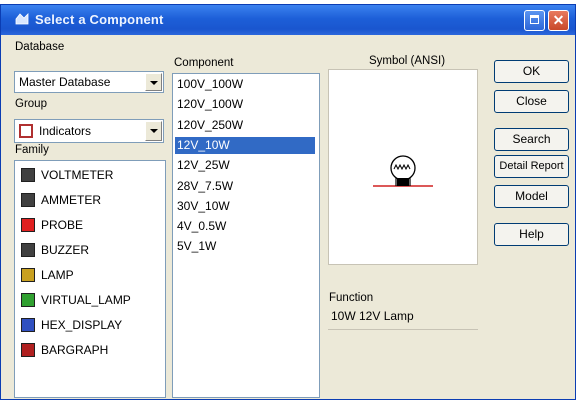  I want to click on family-item: HEX_DISPLAY, so click(94, 326).